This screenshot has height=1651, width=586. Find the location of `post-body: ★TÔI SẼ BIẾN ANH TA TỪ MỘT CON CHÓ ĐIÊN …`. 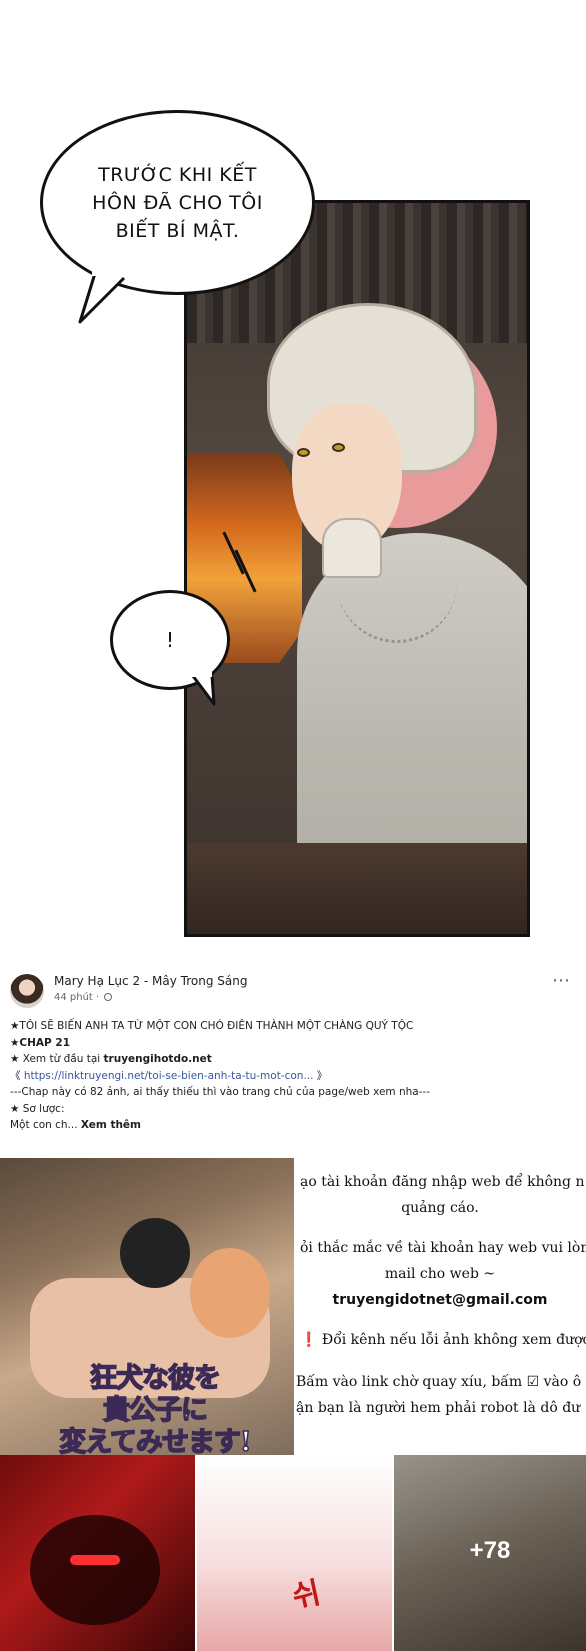

post-body: ★TÔI SẼ BIẾN ANH TA TỪ MỘT CON CHÓ ĐIÊN … is located at coordinates (293, 1076).